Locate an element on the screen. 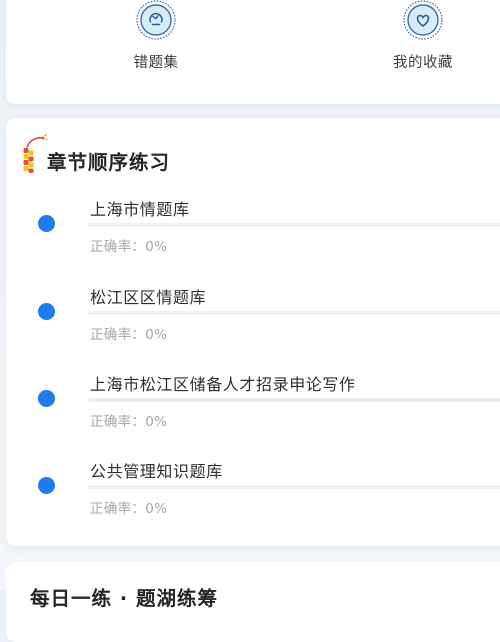  chapter-title: 上海市情题库 is located at coordinates (140, 209).